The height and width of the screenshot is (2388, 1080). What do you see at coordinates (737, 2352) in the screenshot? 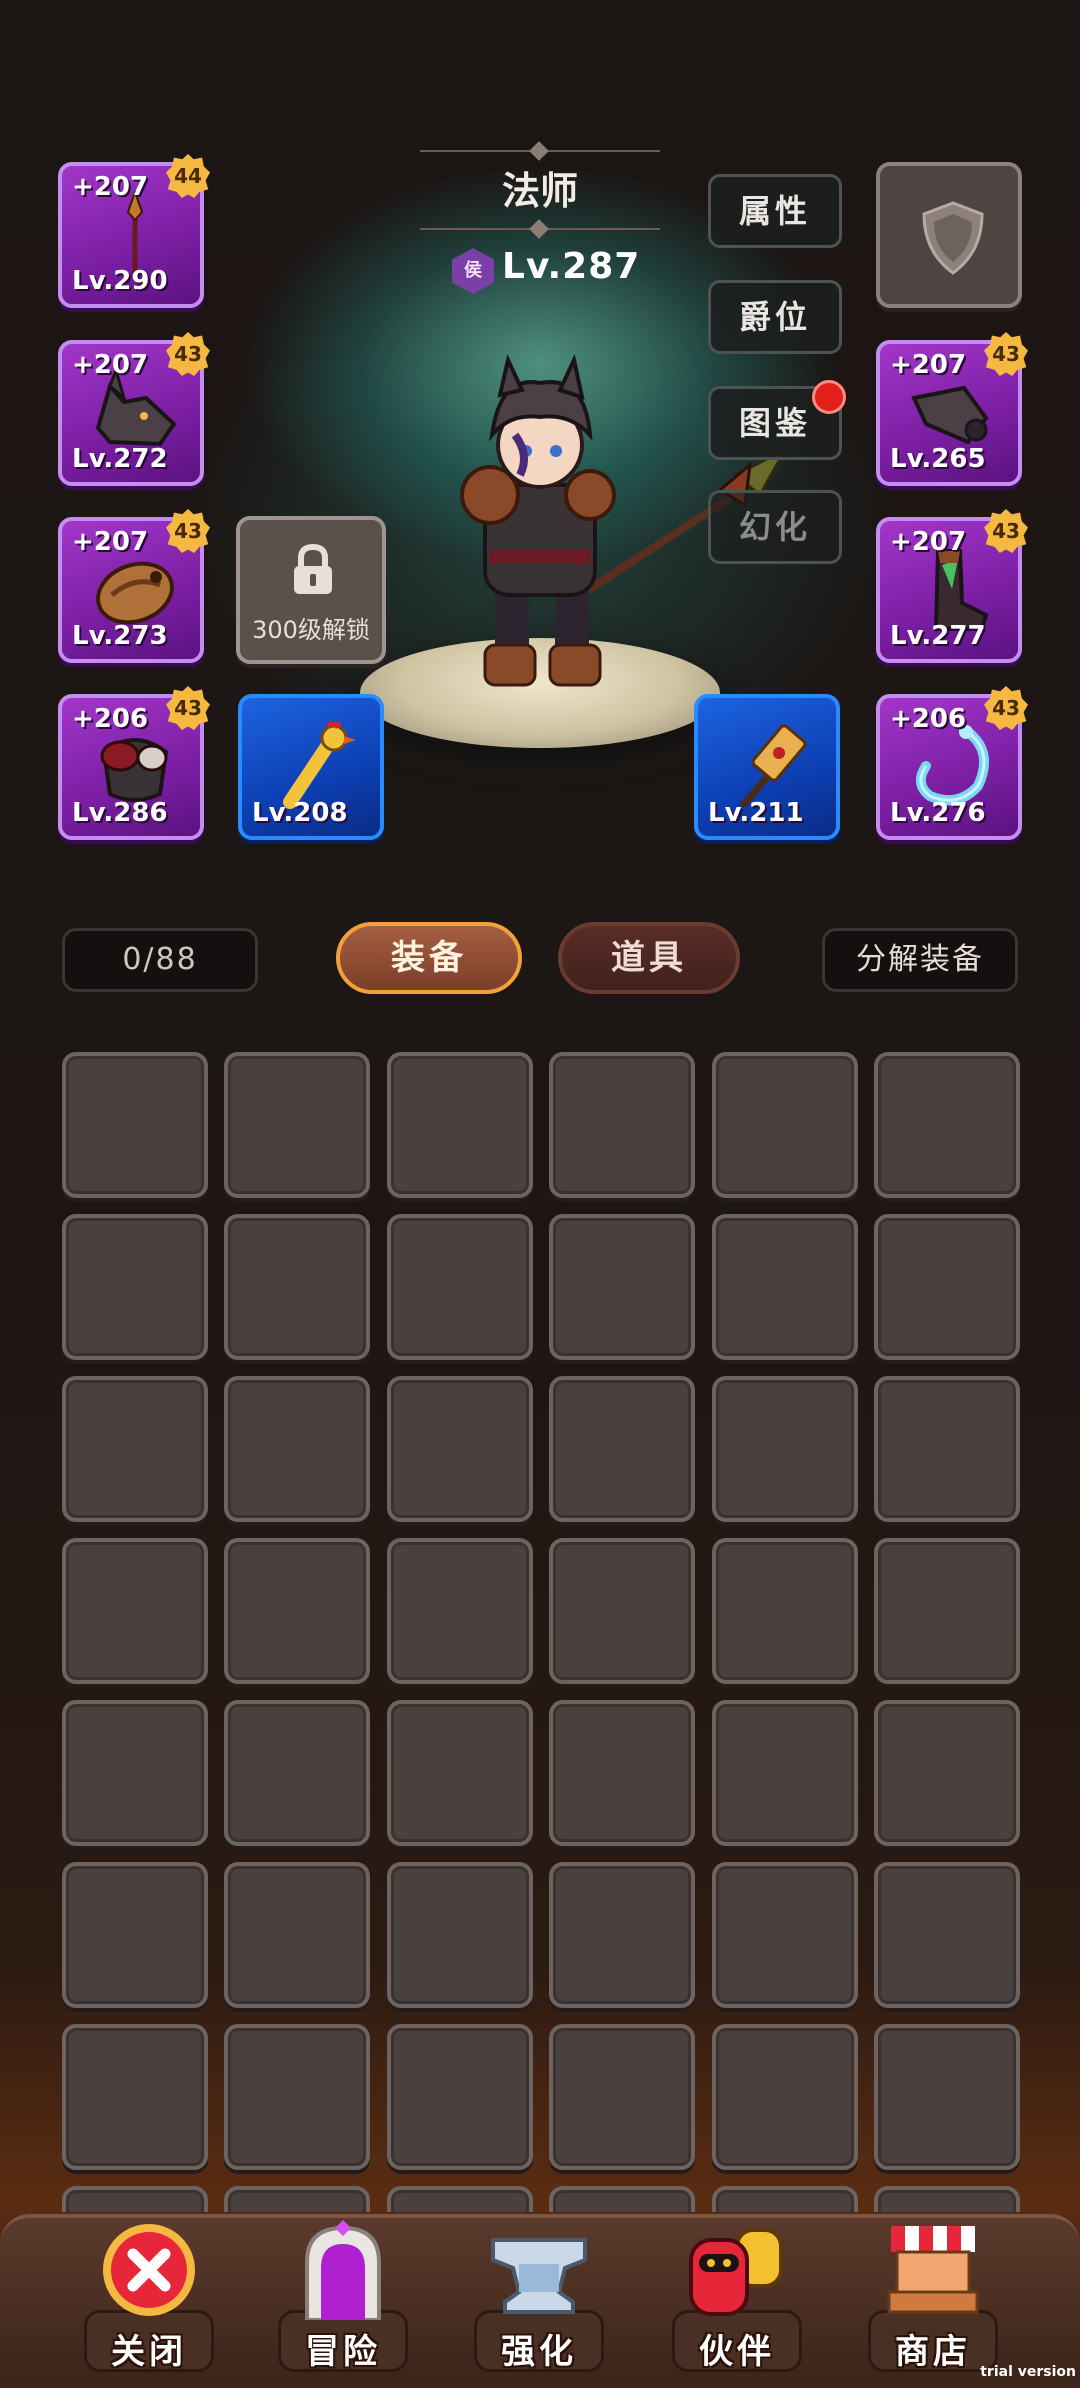
I see `nav-label: 伙伴` at bounding box center [737, 2352].